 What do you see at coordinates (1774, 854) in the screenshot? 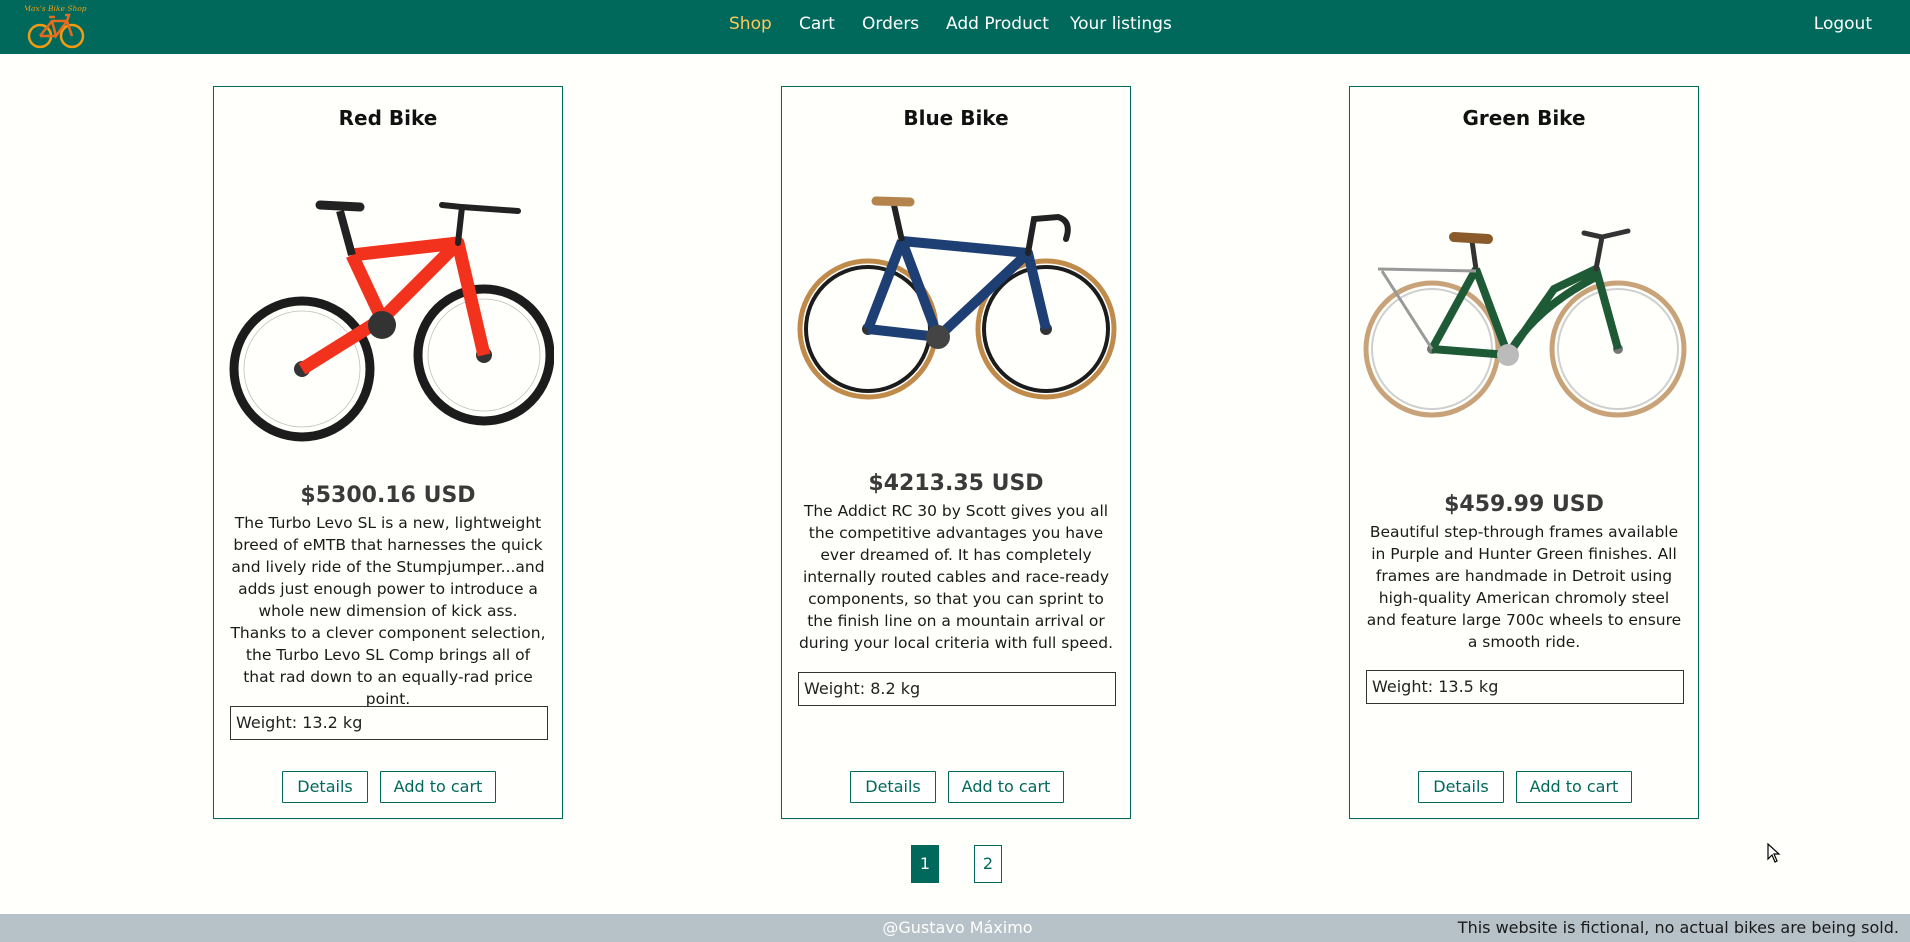
I see `mouse-cursor-icon` at bounding box center [1774, 854].